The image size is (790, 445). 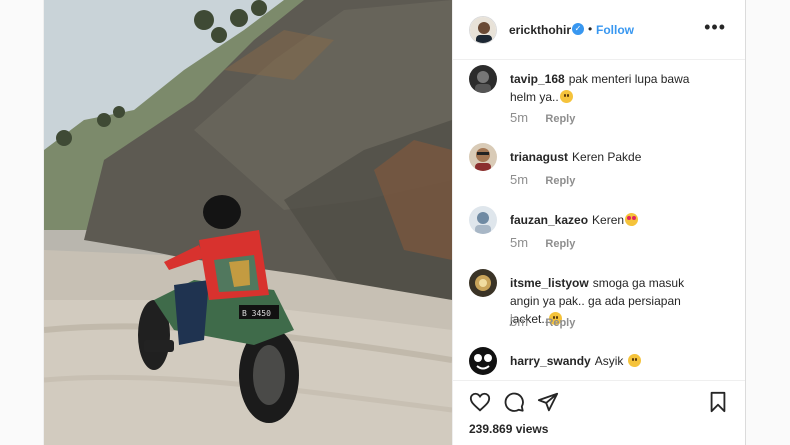 What do you see at coordinates (550, 361) in the screenshot?
I see `comment-username: harry_swandy` at bounding box center [550, 361].